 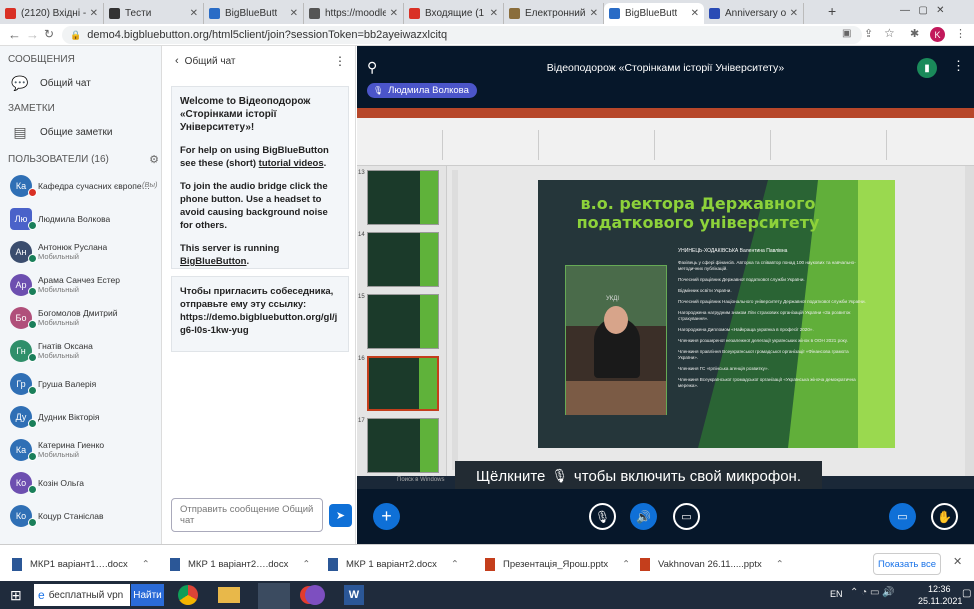 I want to click on shared-notes-item: ▤ Общие заметки, so click(x=80, y=132).